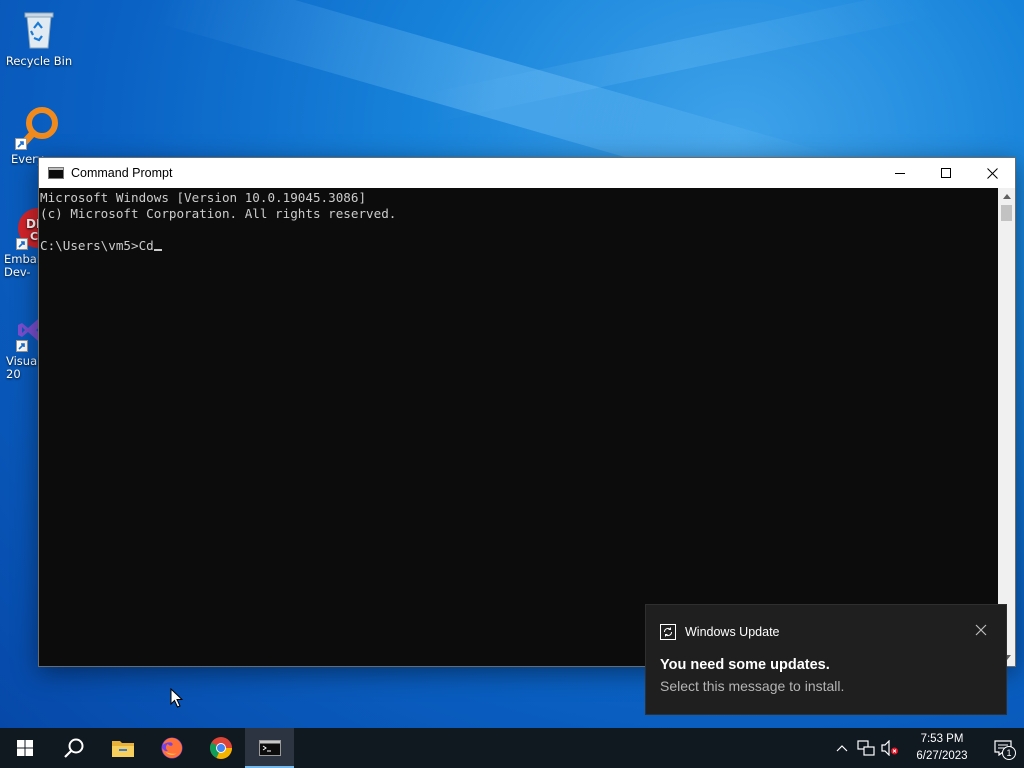  I want to click on taskbar: 7:53 PM 6/27/2023 1, so click(512, 748).